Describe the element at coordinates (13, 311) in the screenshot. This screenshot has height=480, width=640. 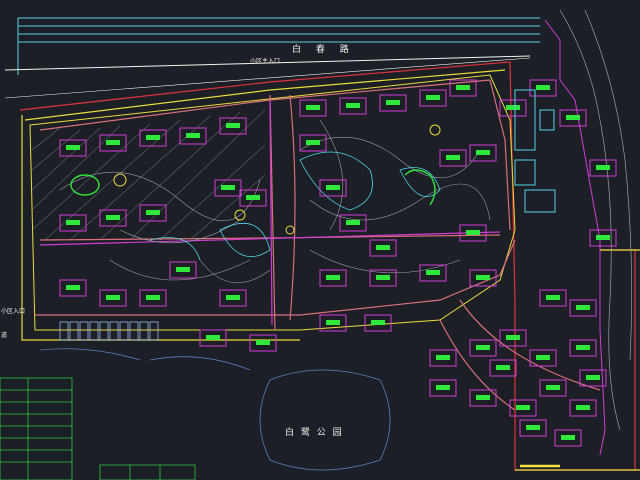
I see `side-label-top: 小区入口` at that location.